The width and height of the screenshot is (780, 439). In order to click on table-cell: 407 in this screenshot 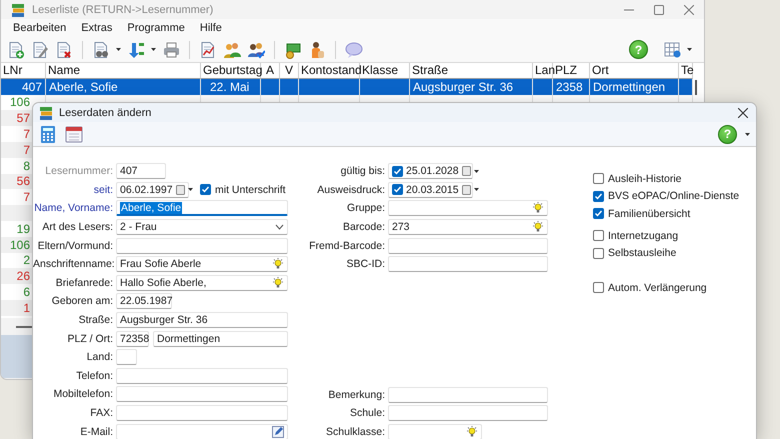, I will do `click(23, 86)`.